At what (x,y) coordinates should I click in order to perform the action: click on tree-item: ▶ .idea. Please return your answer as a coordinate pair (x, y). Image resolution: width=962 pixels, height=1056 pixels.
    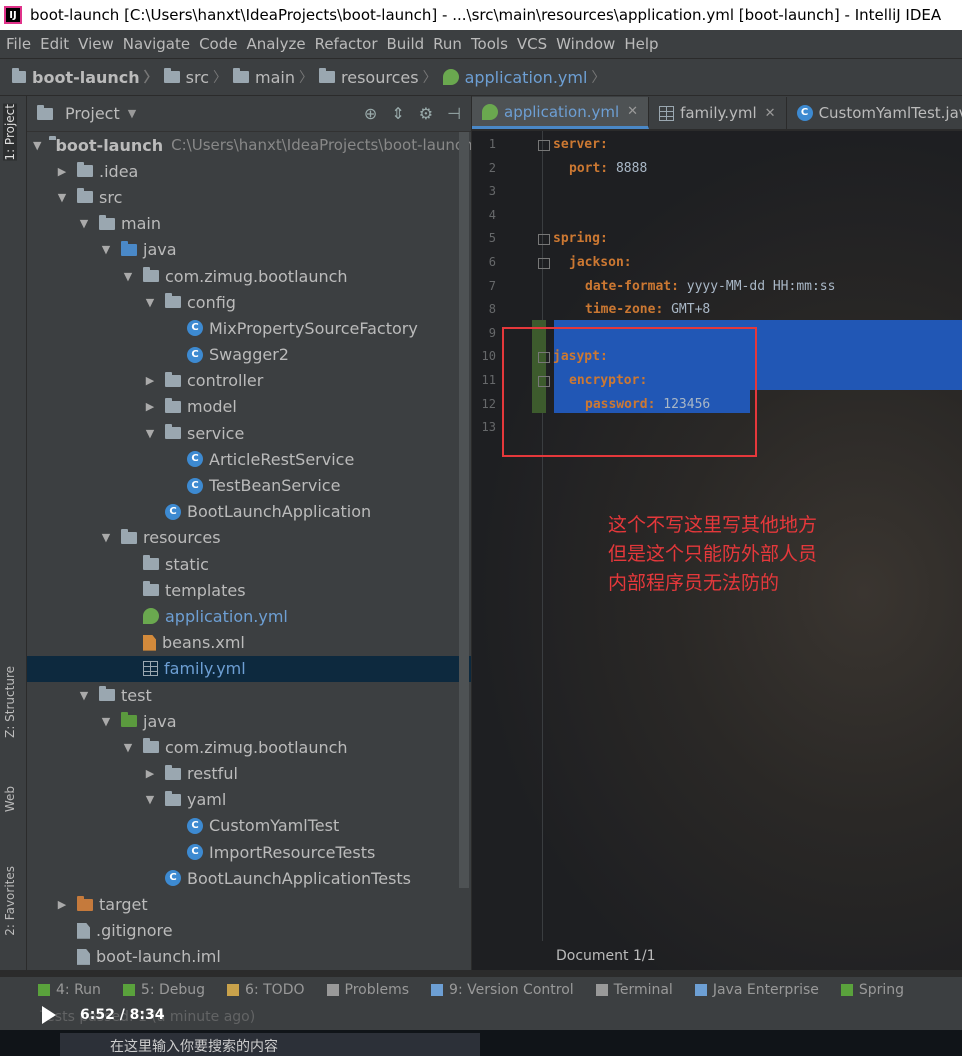
    Looking at the image, I should click on (249, 171).